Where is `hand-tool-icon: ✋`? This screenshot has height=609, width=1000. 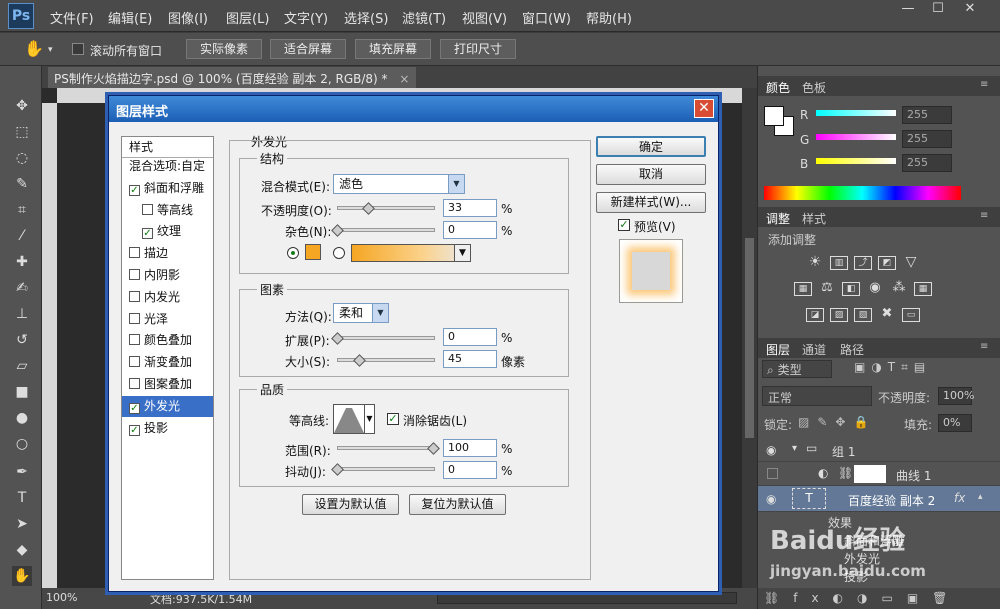 hand-tool-icon: ✋ is located at coordinates (34, 48).